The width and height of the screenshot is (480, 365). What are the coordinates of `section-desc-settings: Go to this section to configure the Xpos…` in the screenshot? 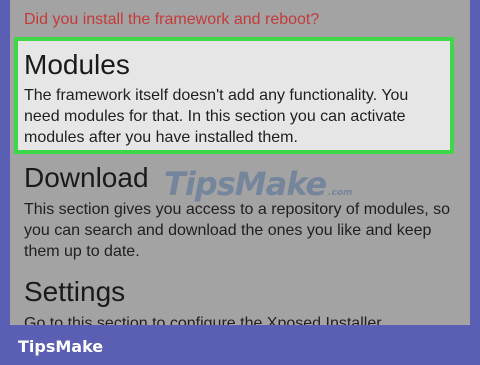 It's located at (203, 320).